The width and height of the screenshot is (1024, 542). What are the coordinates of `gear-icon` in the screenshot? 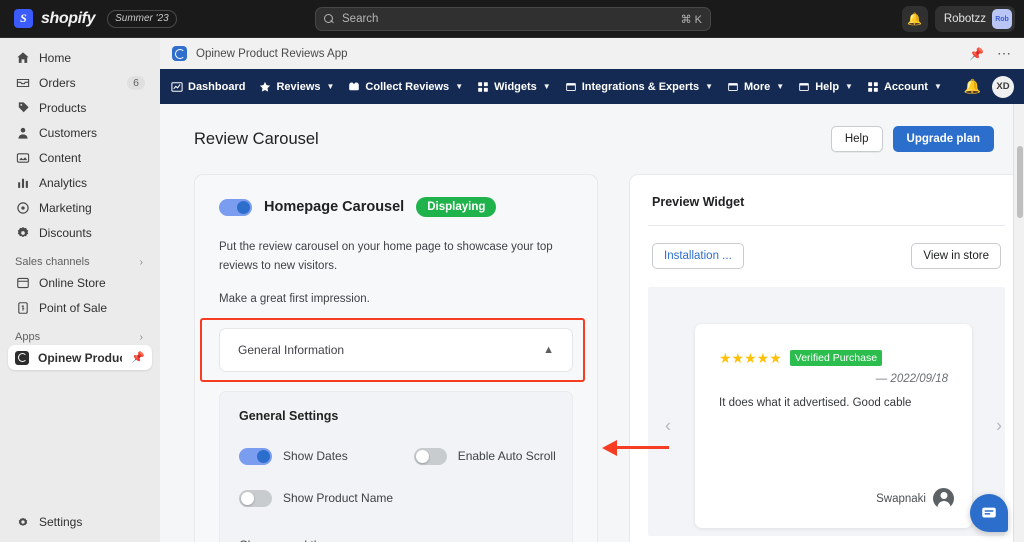 It's located at (22, 521).